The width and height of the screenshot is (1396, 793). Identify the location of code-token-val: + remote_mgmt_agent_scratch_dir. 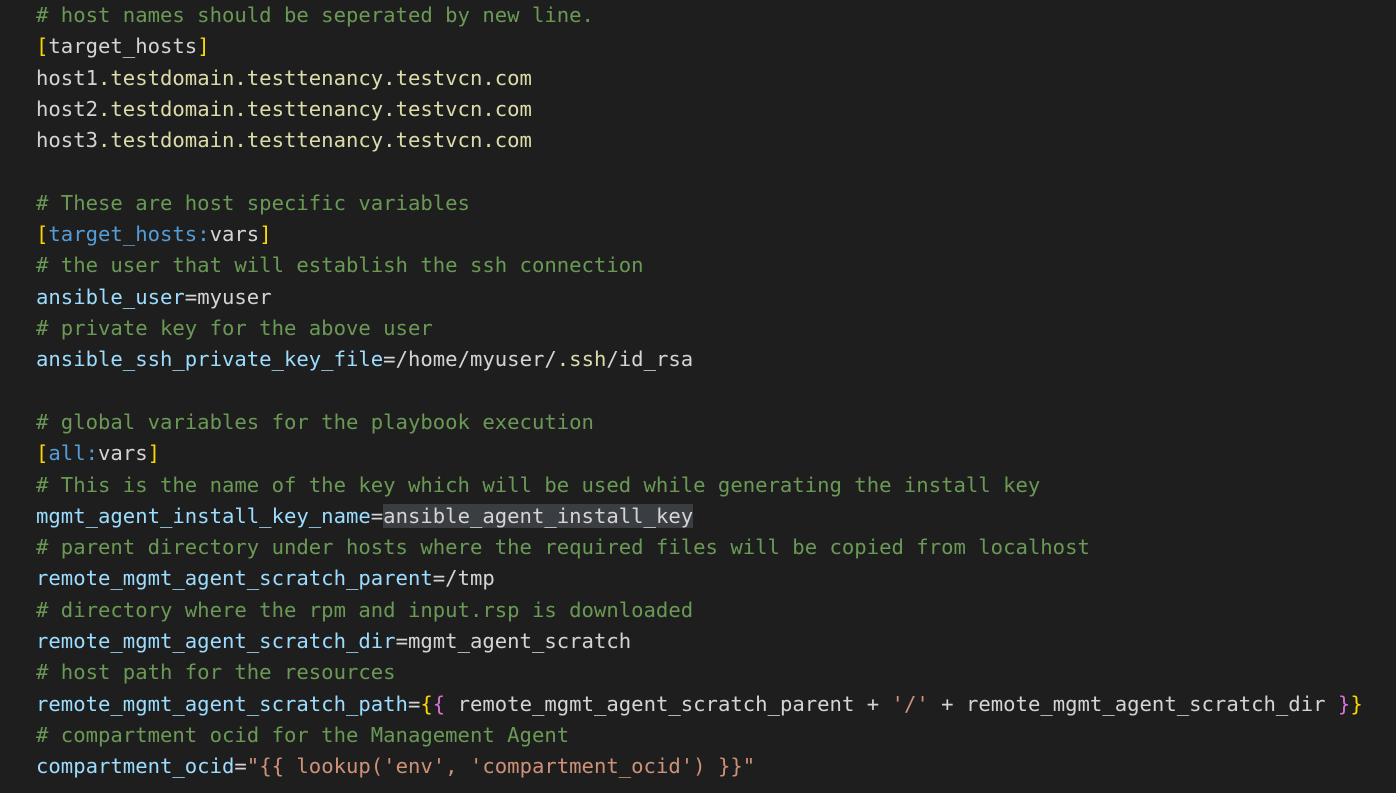
(1133, 703).